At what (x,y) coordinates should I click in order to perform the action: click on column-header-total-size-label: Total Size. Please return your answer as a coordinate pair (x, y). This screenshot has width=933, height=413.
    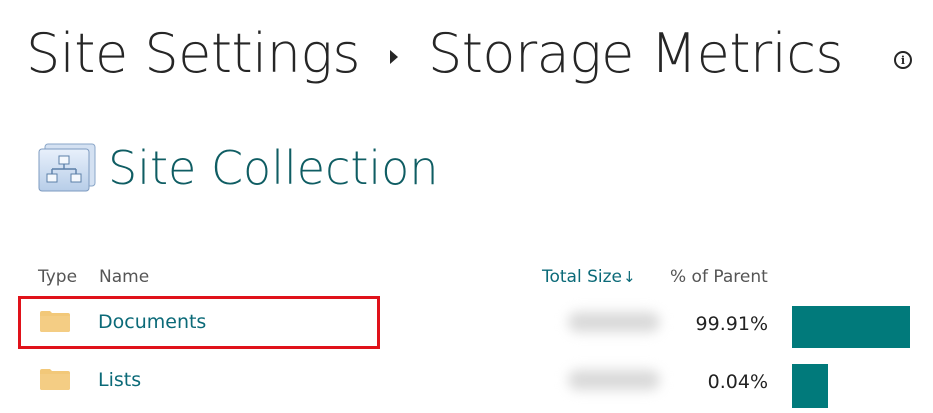
    Looking at the image, I should click on (582, 277).